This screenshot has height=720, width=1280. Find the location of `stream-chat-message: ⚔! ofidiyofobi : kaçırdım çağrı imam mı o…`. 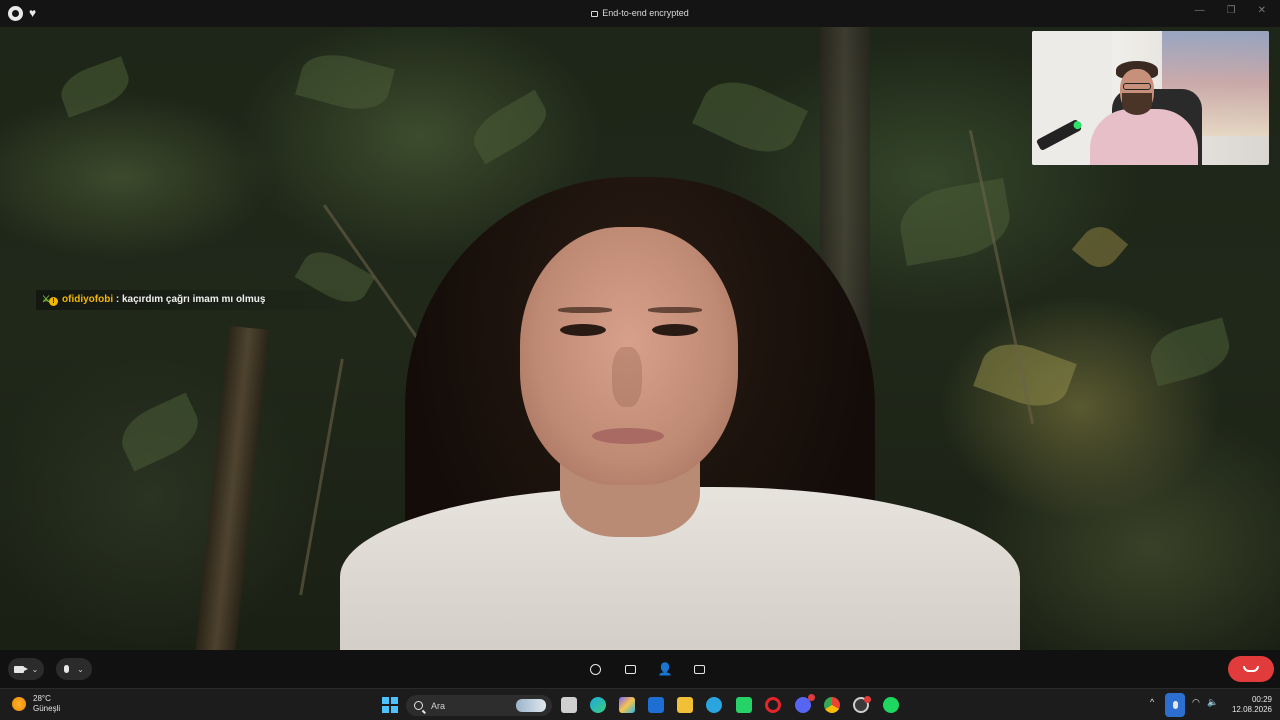

stream-chat-message: ⚔! ofidiyofobi : kaçırdım çağrı imam mı o… is located at coordinates (196, 300).